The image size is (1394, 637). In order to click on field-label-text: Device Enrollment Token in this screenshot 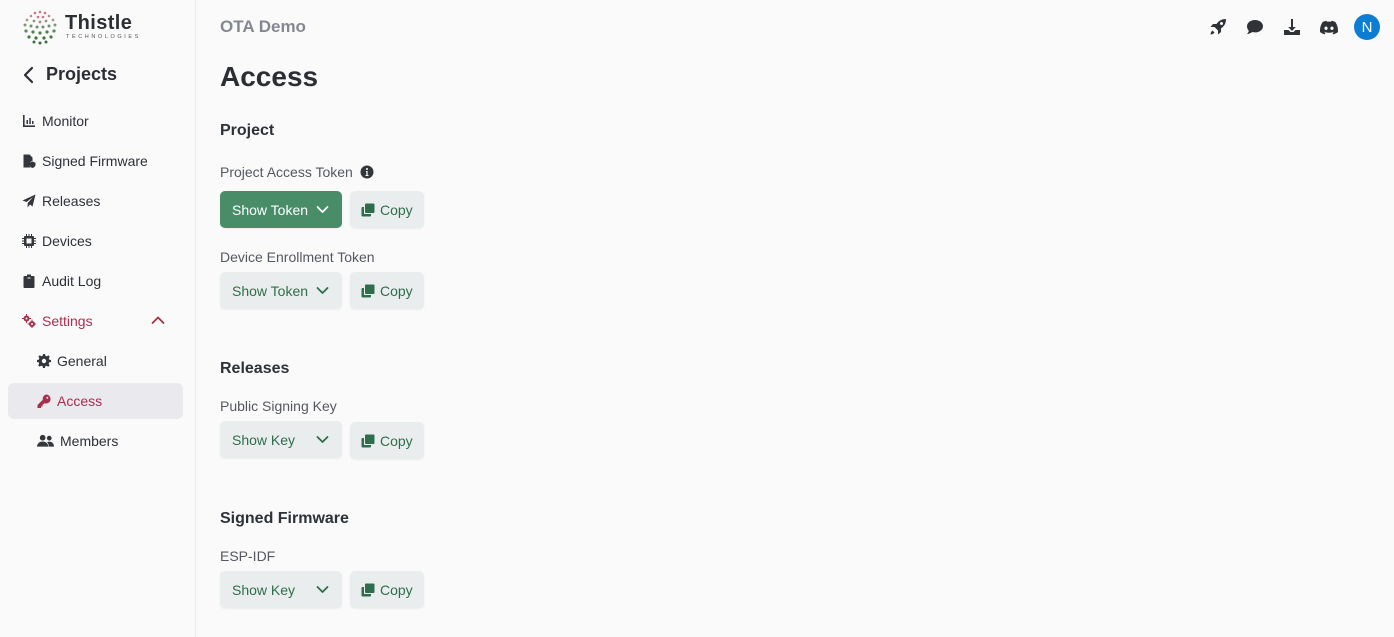, I will do `click(297, 257)`.